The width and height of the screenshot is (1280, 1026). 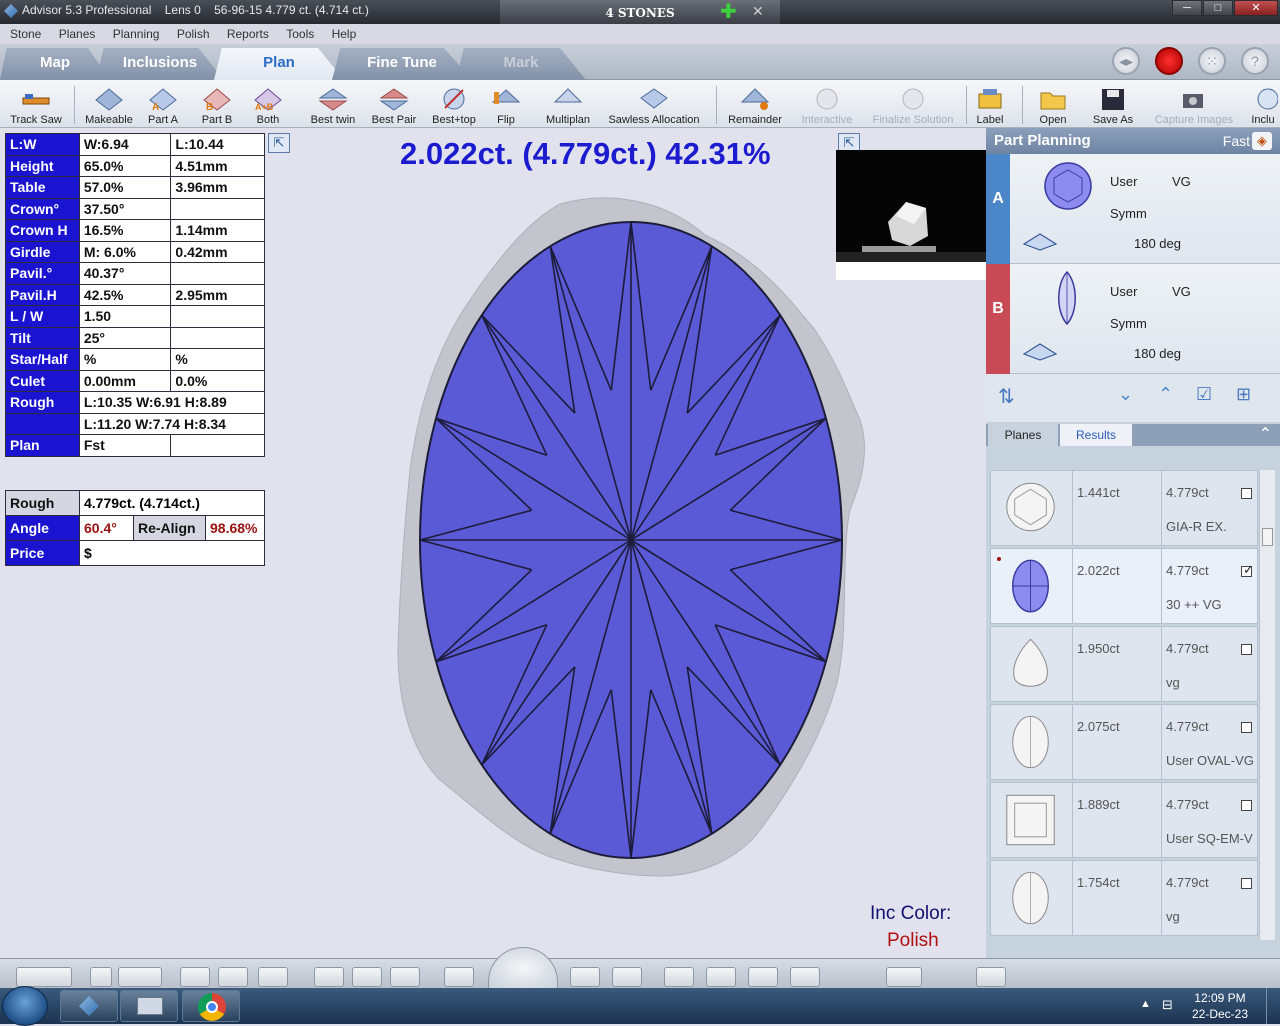 What do you see at coordinates (160, 64) in the screenshot?
I see `tab-inclusions: Inclusions` at bounding box center [160, 64].